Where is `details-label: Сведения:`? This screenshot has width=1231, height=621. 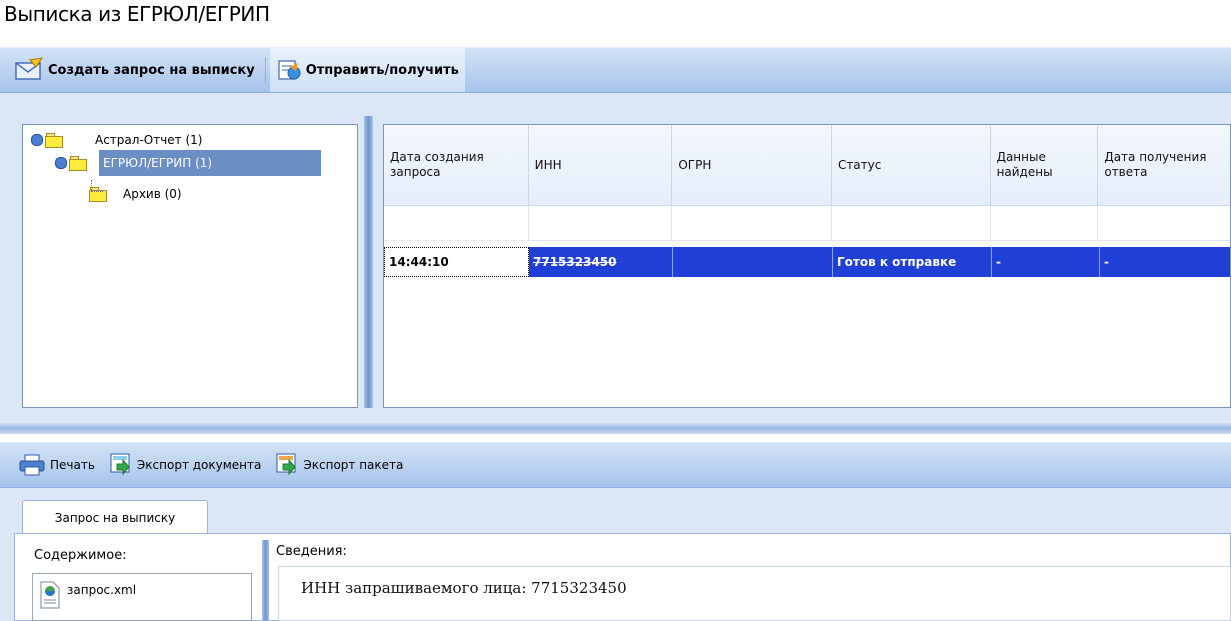
details-label: Сведения: is located at coordinates (311, 551).